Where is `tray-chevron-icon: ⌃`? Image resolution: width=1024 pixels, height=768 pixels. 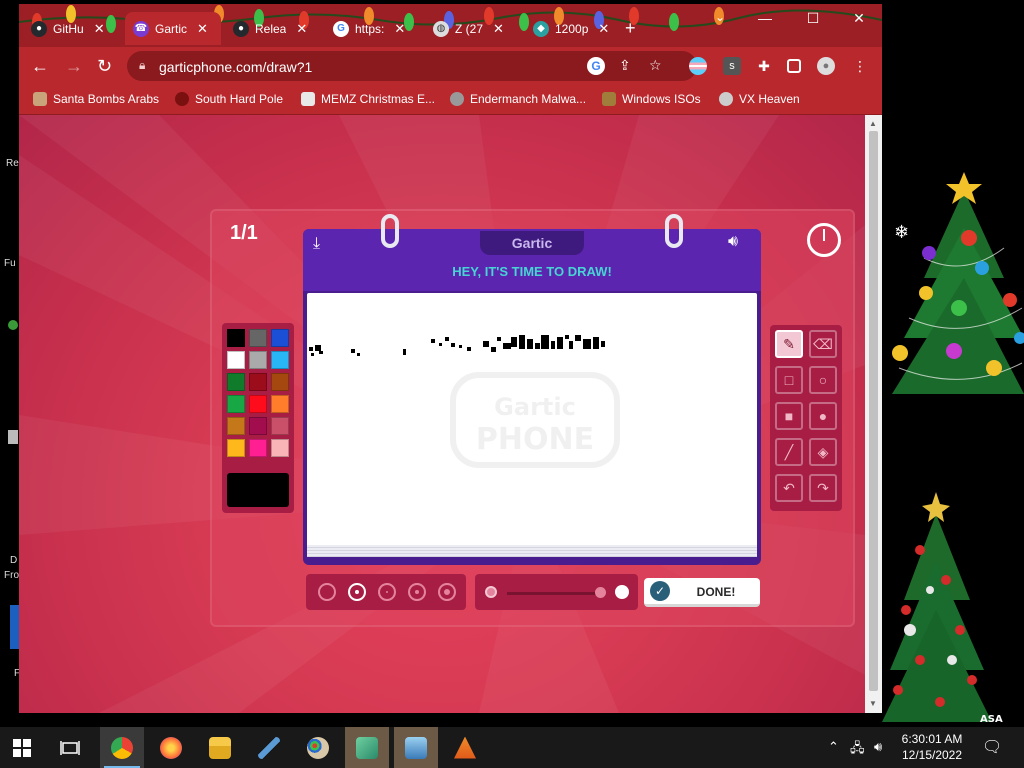
tray-chevron-icon: ⌃ is located at coordinates (833, 747).